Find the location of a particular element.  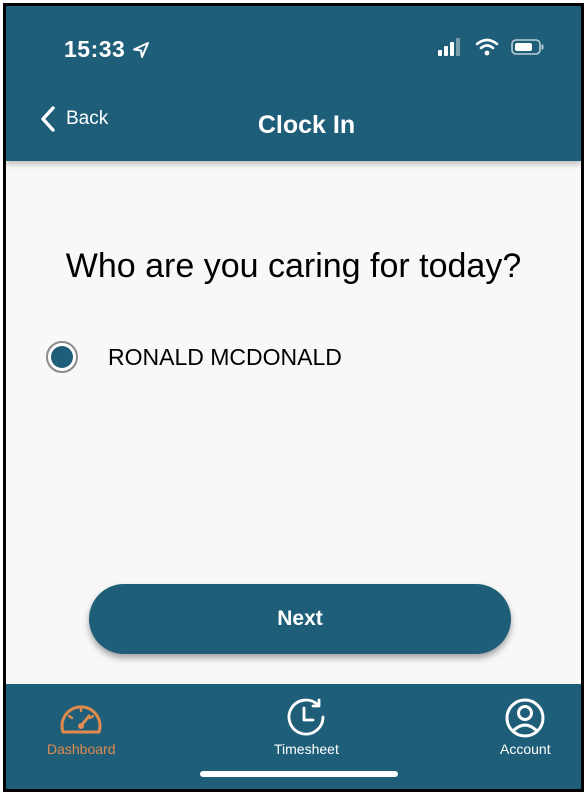

next-button: Next is located at coordinates (300, 619).